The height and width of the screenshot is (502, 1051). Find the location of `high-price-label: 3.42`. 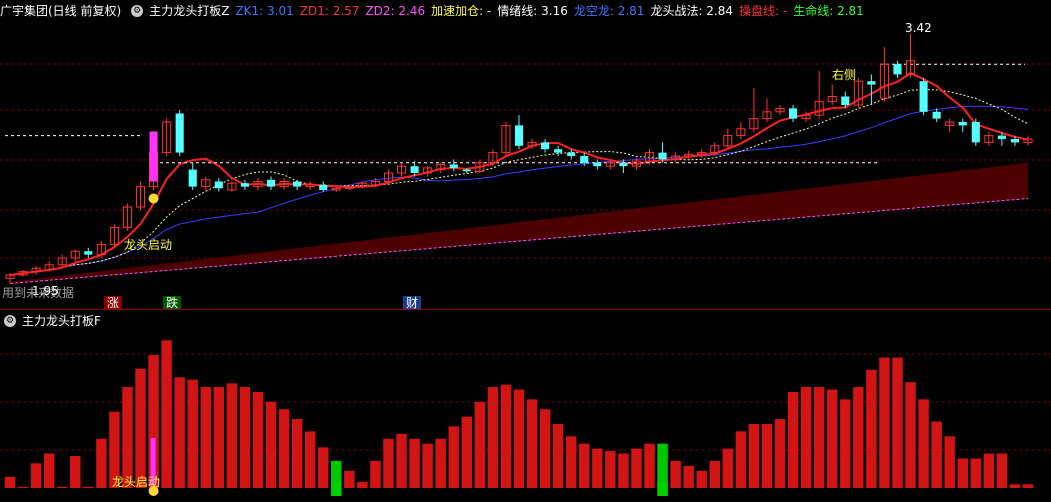

high-price-label: 3.42 is located at coordinates (918, 28).